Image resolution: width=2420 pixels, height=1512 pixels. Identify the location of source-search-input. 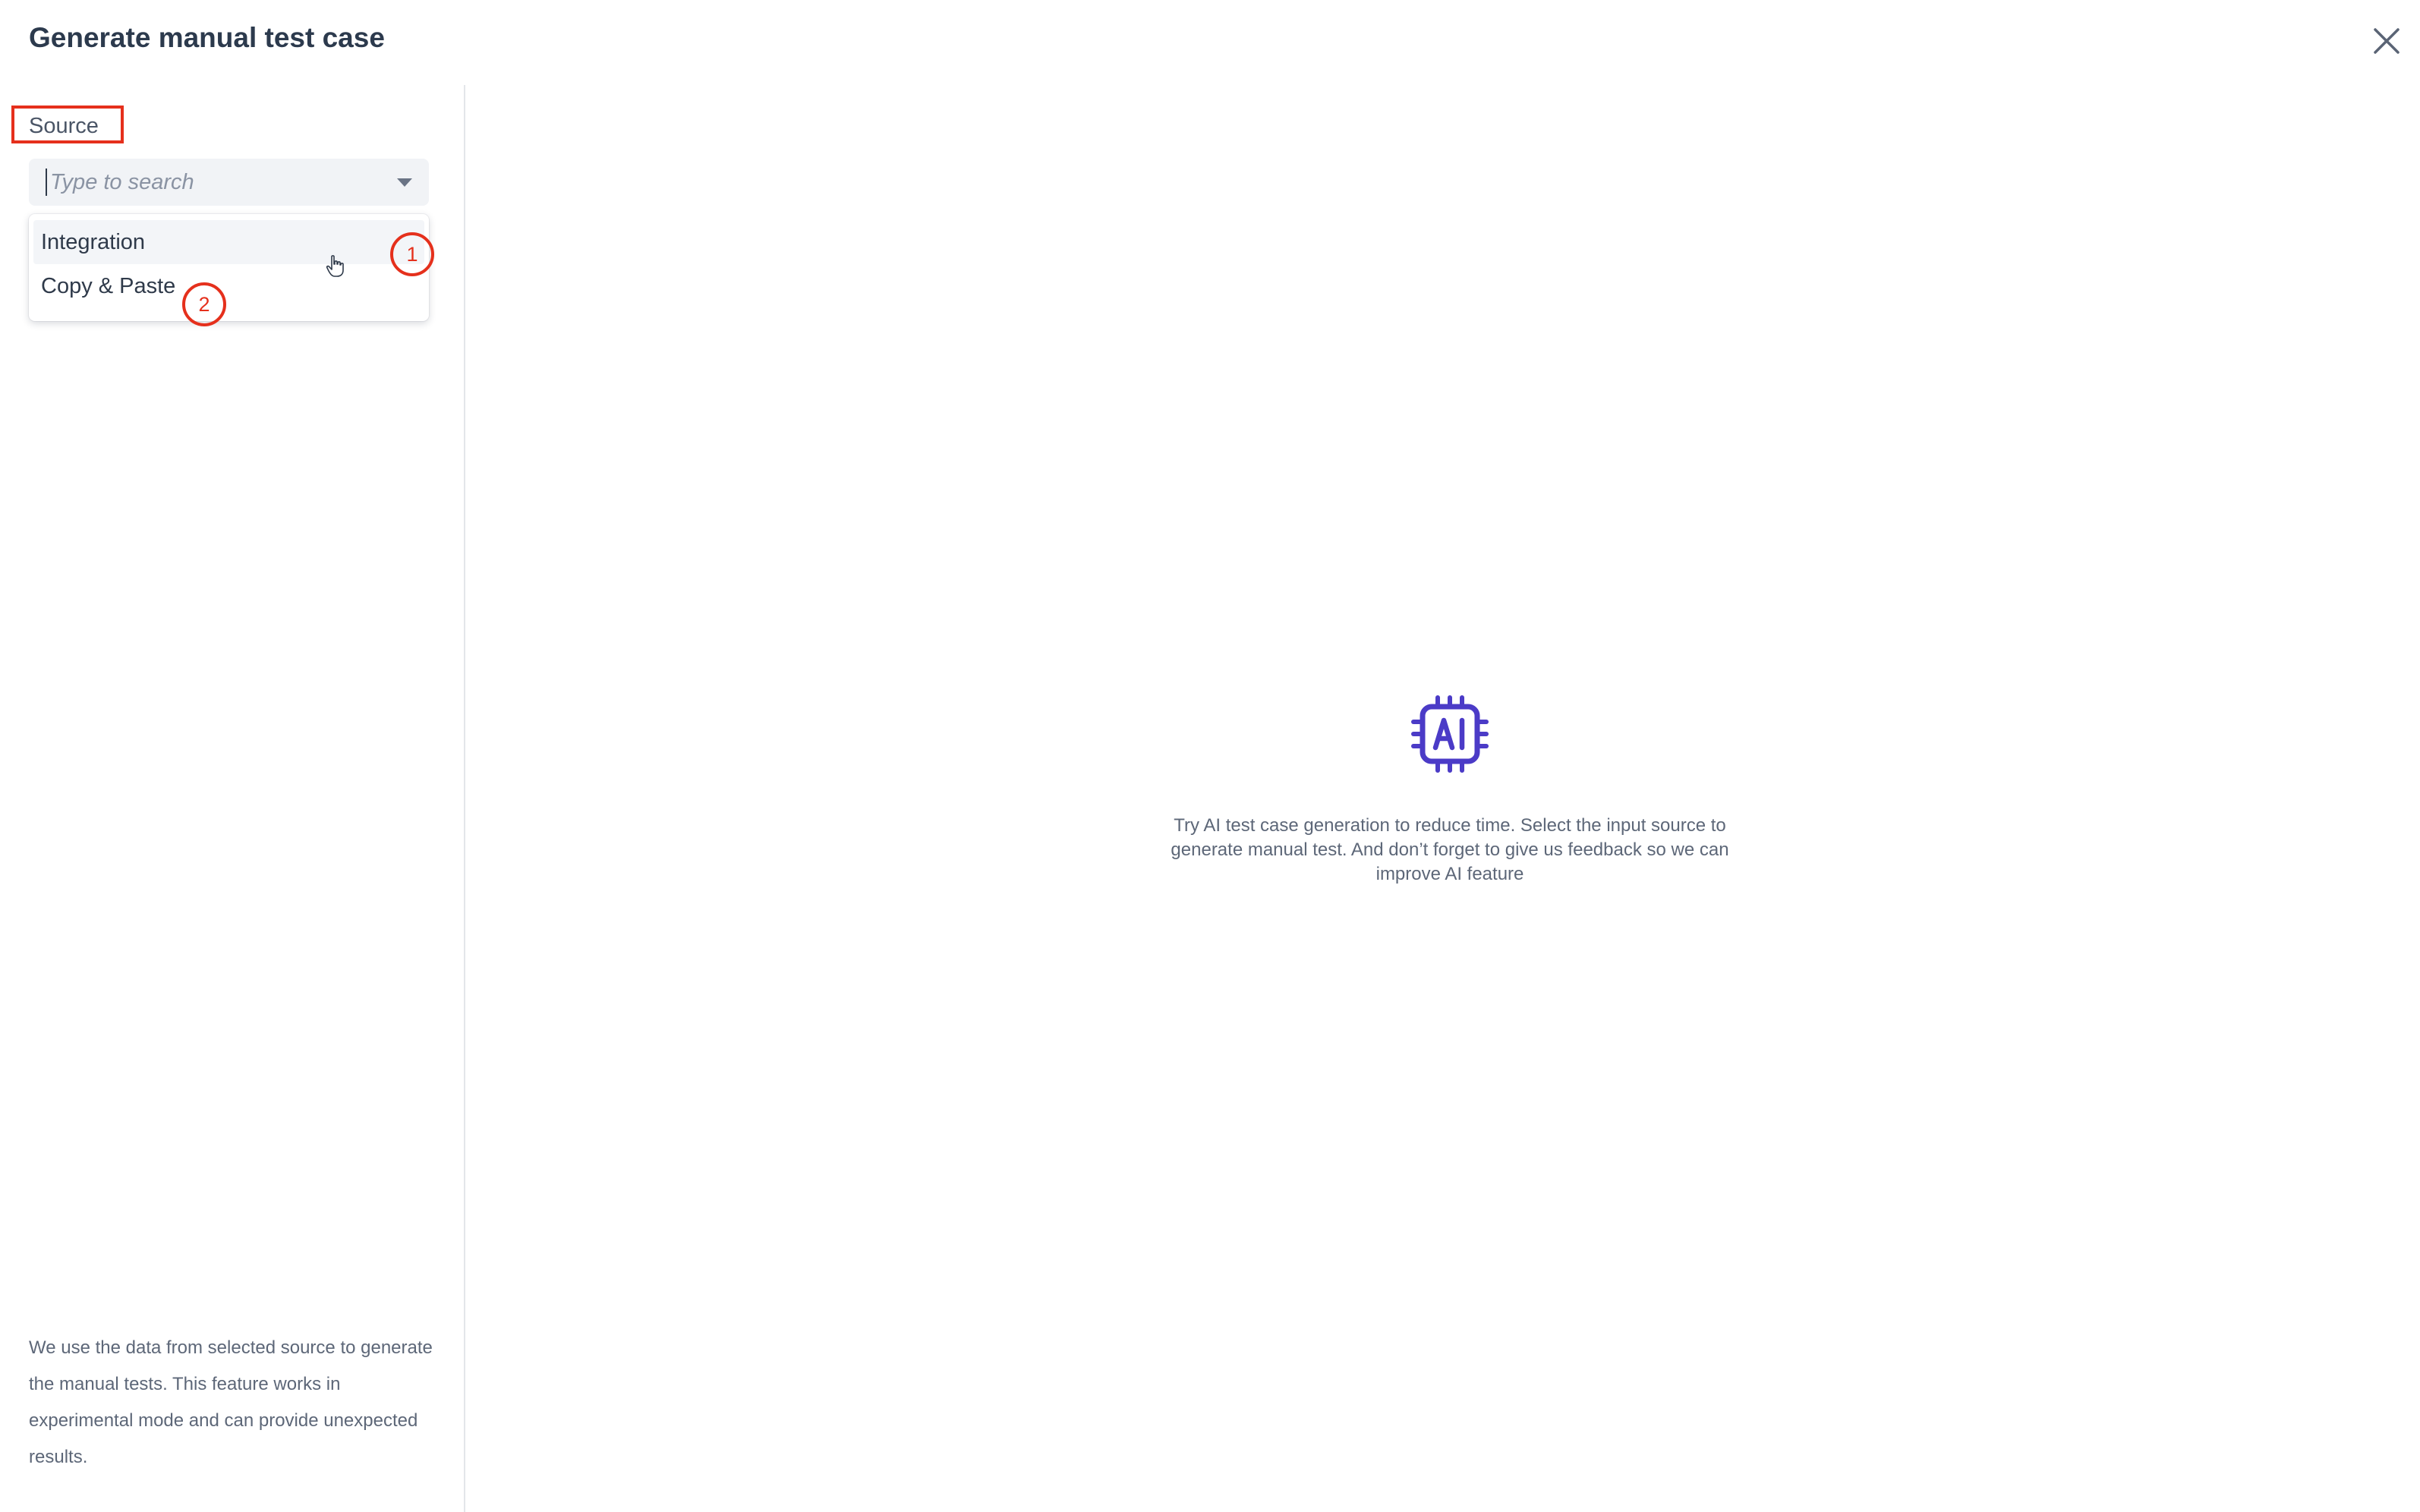
(217, 182).